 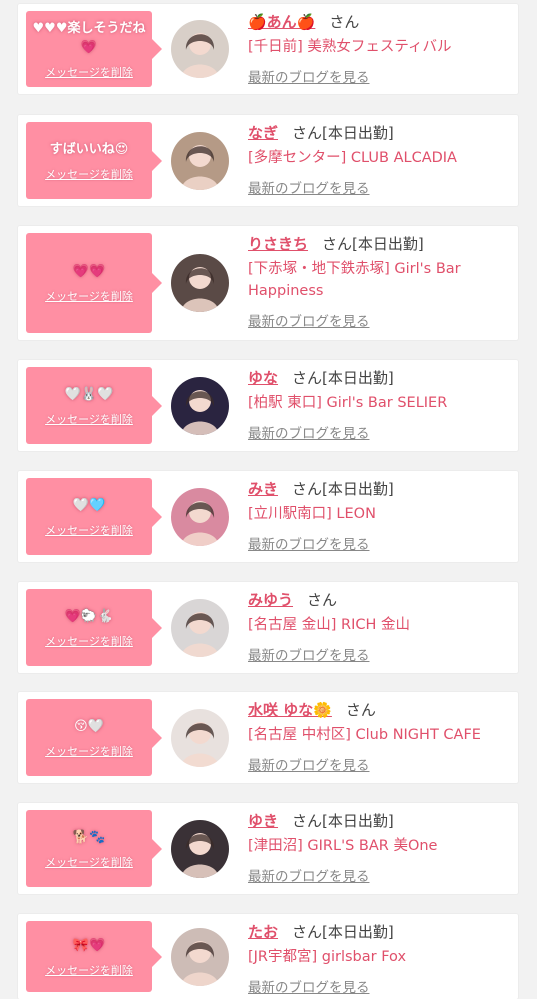 I want to click on cast-name-link: ゆき, so click(x=263, y=821).